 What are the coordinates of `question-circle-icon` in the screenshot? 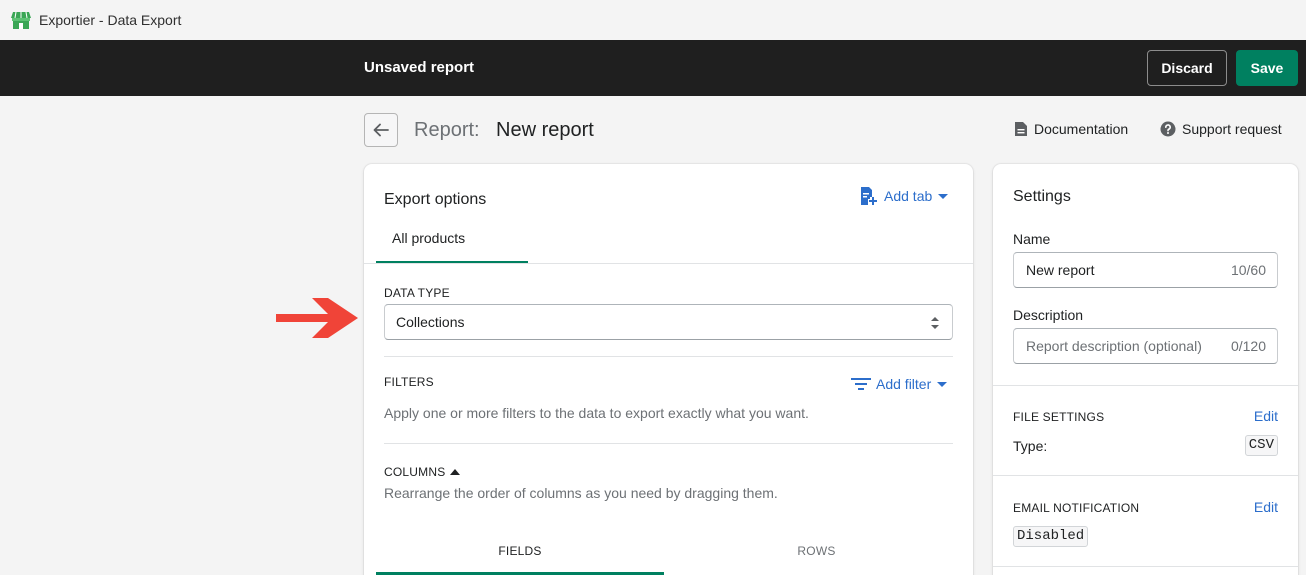 It's located at (1168, 129).